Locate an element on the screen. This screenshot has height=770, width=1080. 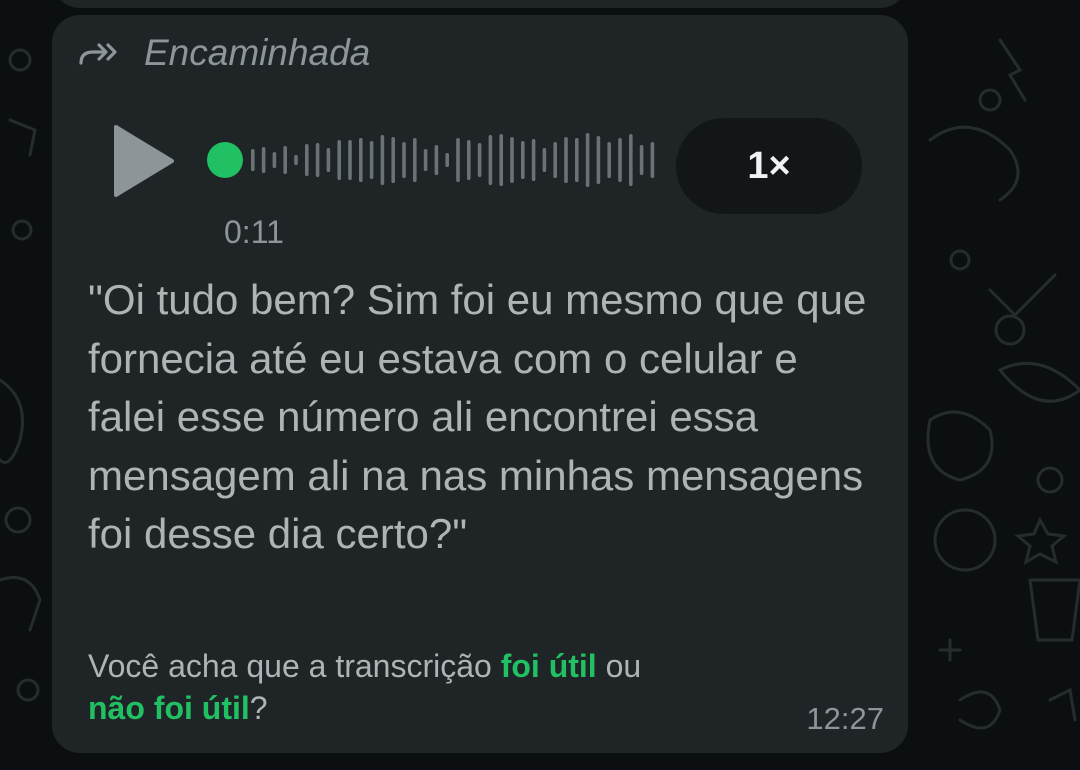
audio-waveform is located at coordinates (452, 160).